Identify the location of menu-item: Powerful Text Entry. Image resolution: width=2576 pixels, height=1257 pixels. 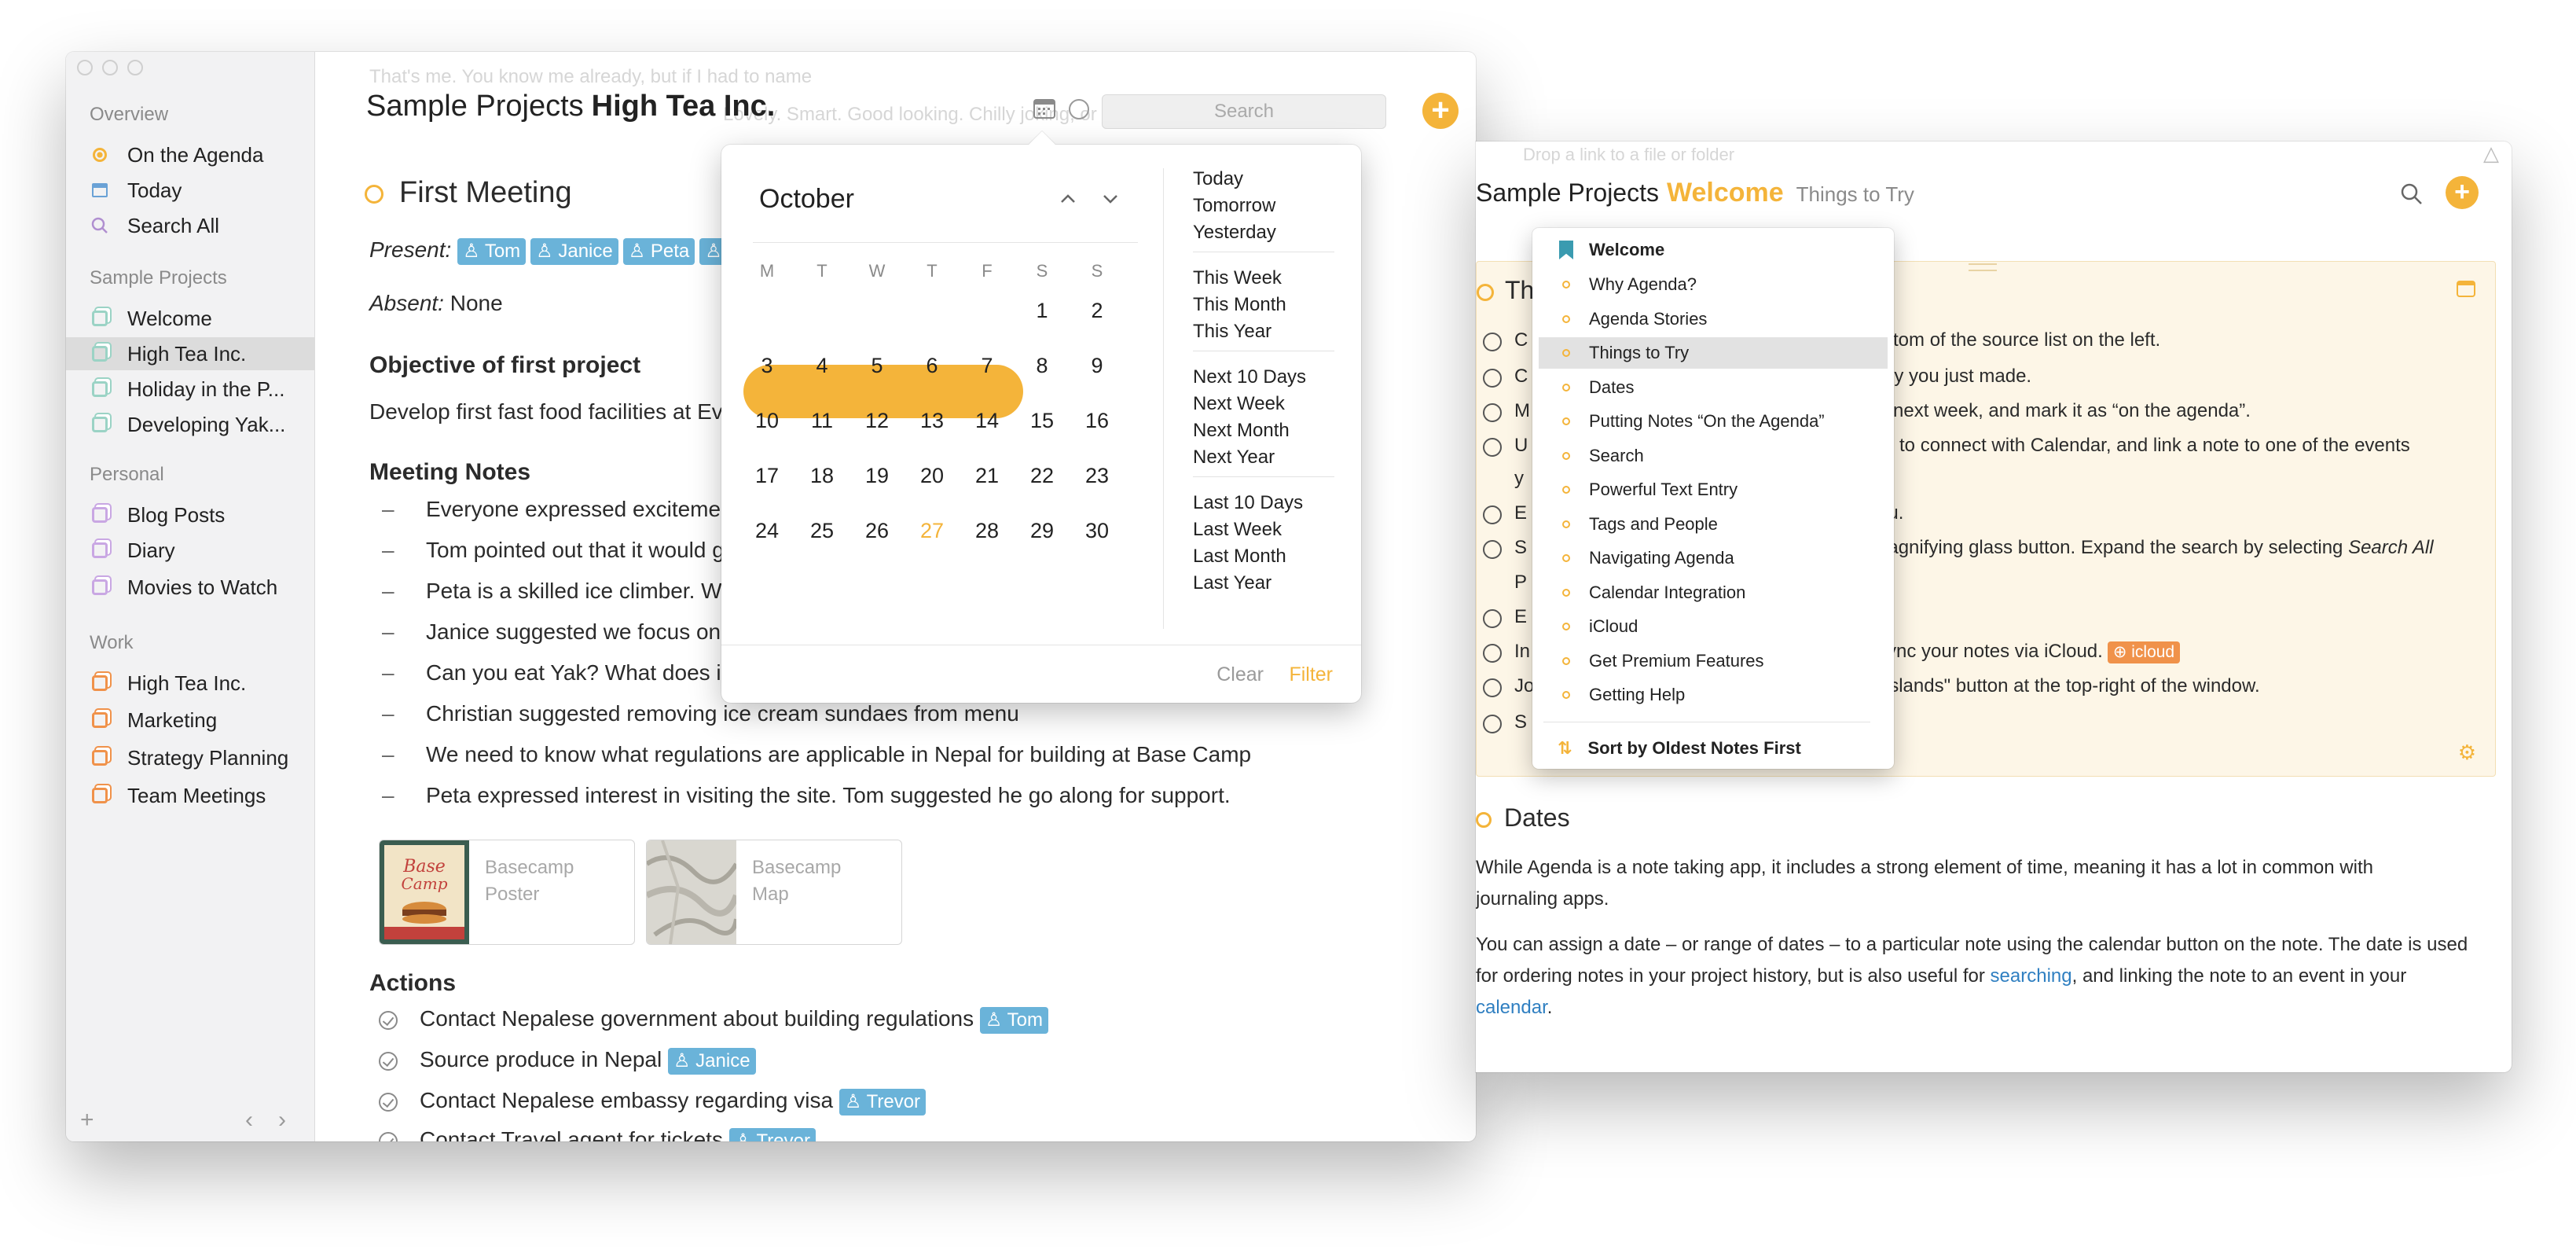
(1713, 489).